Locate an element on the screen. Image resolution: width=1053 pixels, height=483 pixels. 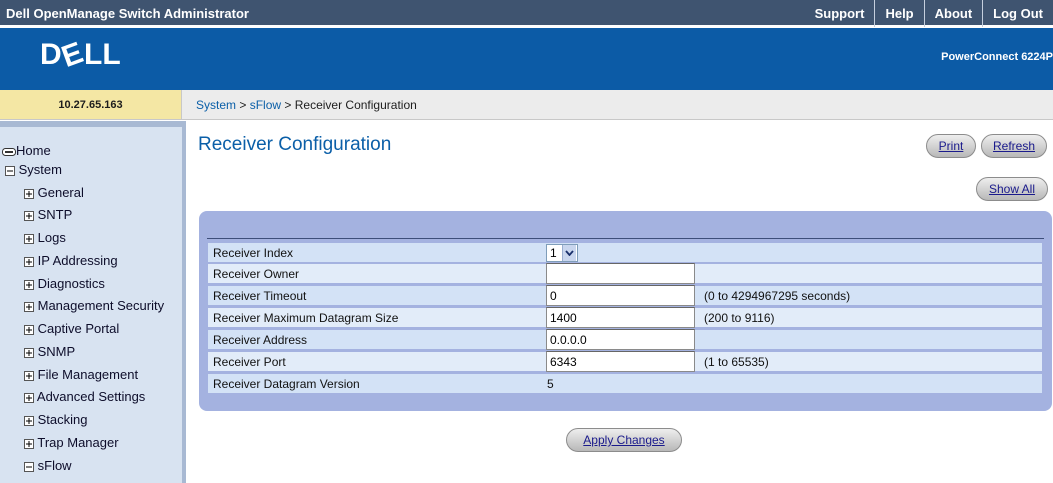
sidebar-item-label: Management Security is located at coordinates (101, 305).